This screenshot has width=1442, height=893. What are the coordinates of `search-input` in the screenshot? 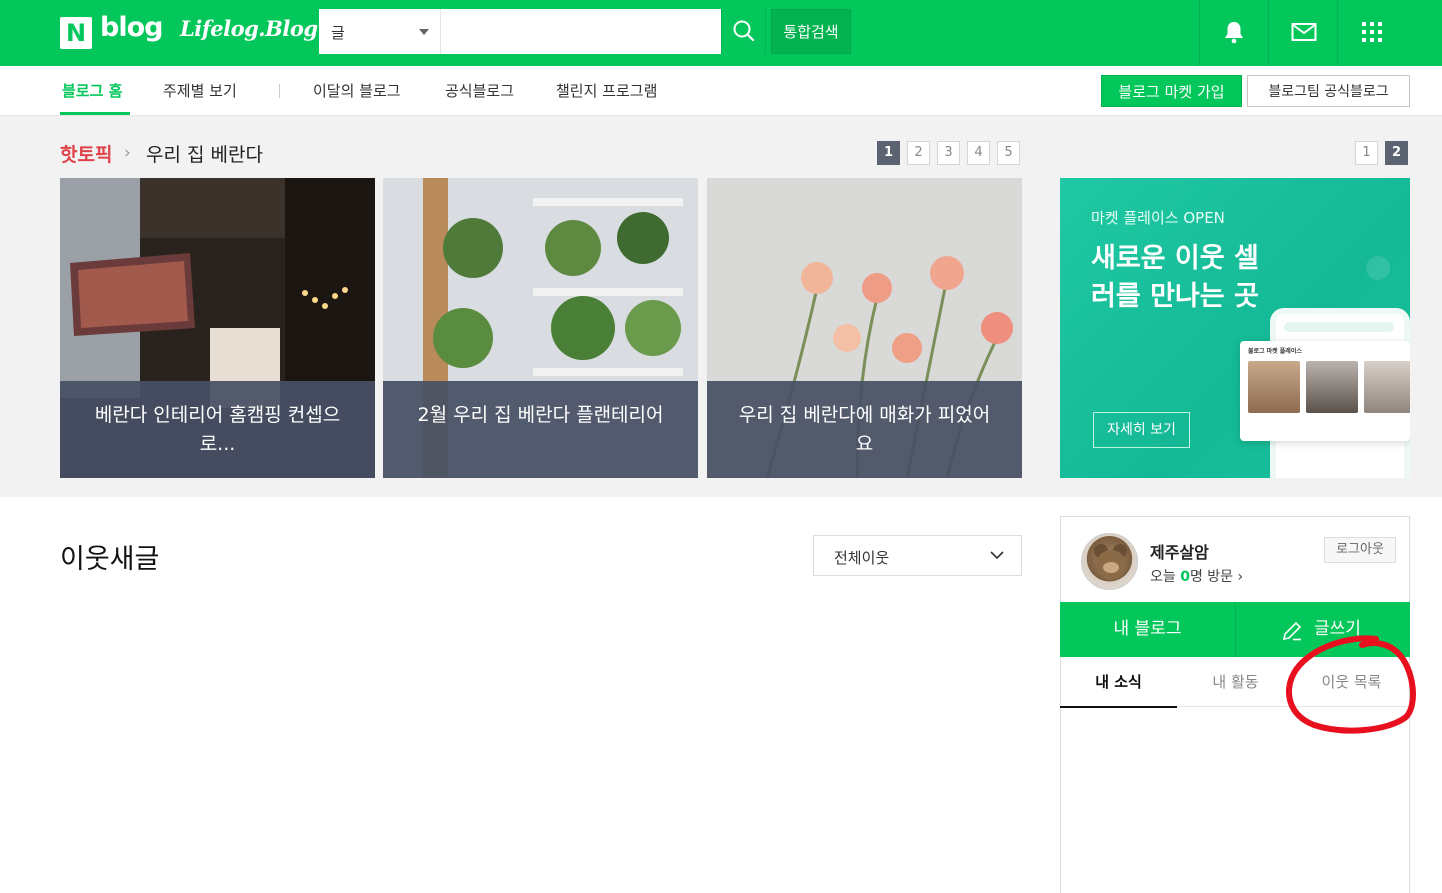 It's located at (581, 31).